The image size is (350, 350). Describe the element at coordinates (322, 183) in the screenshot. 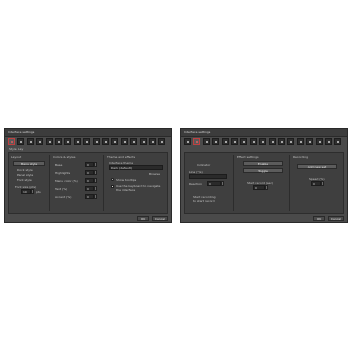

I see `speed-stepper` at that location.